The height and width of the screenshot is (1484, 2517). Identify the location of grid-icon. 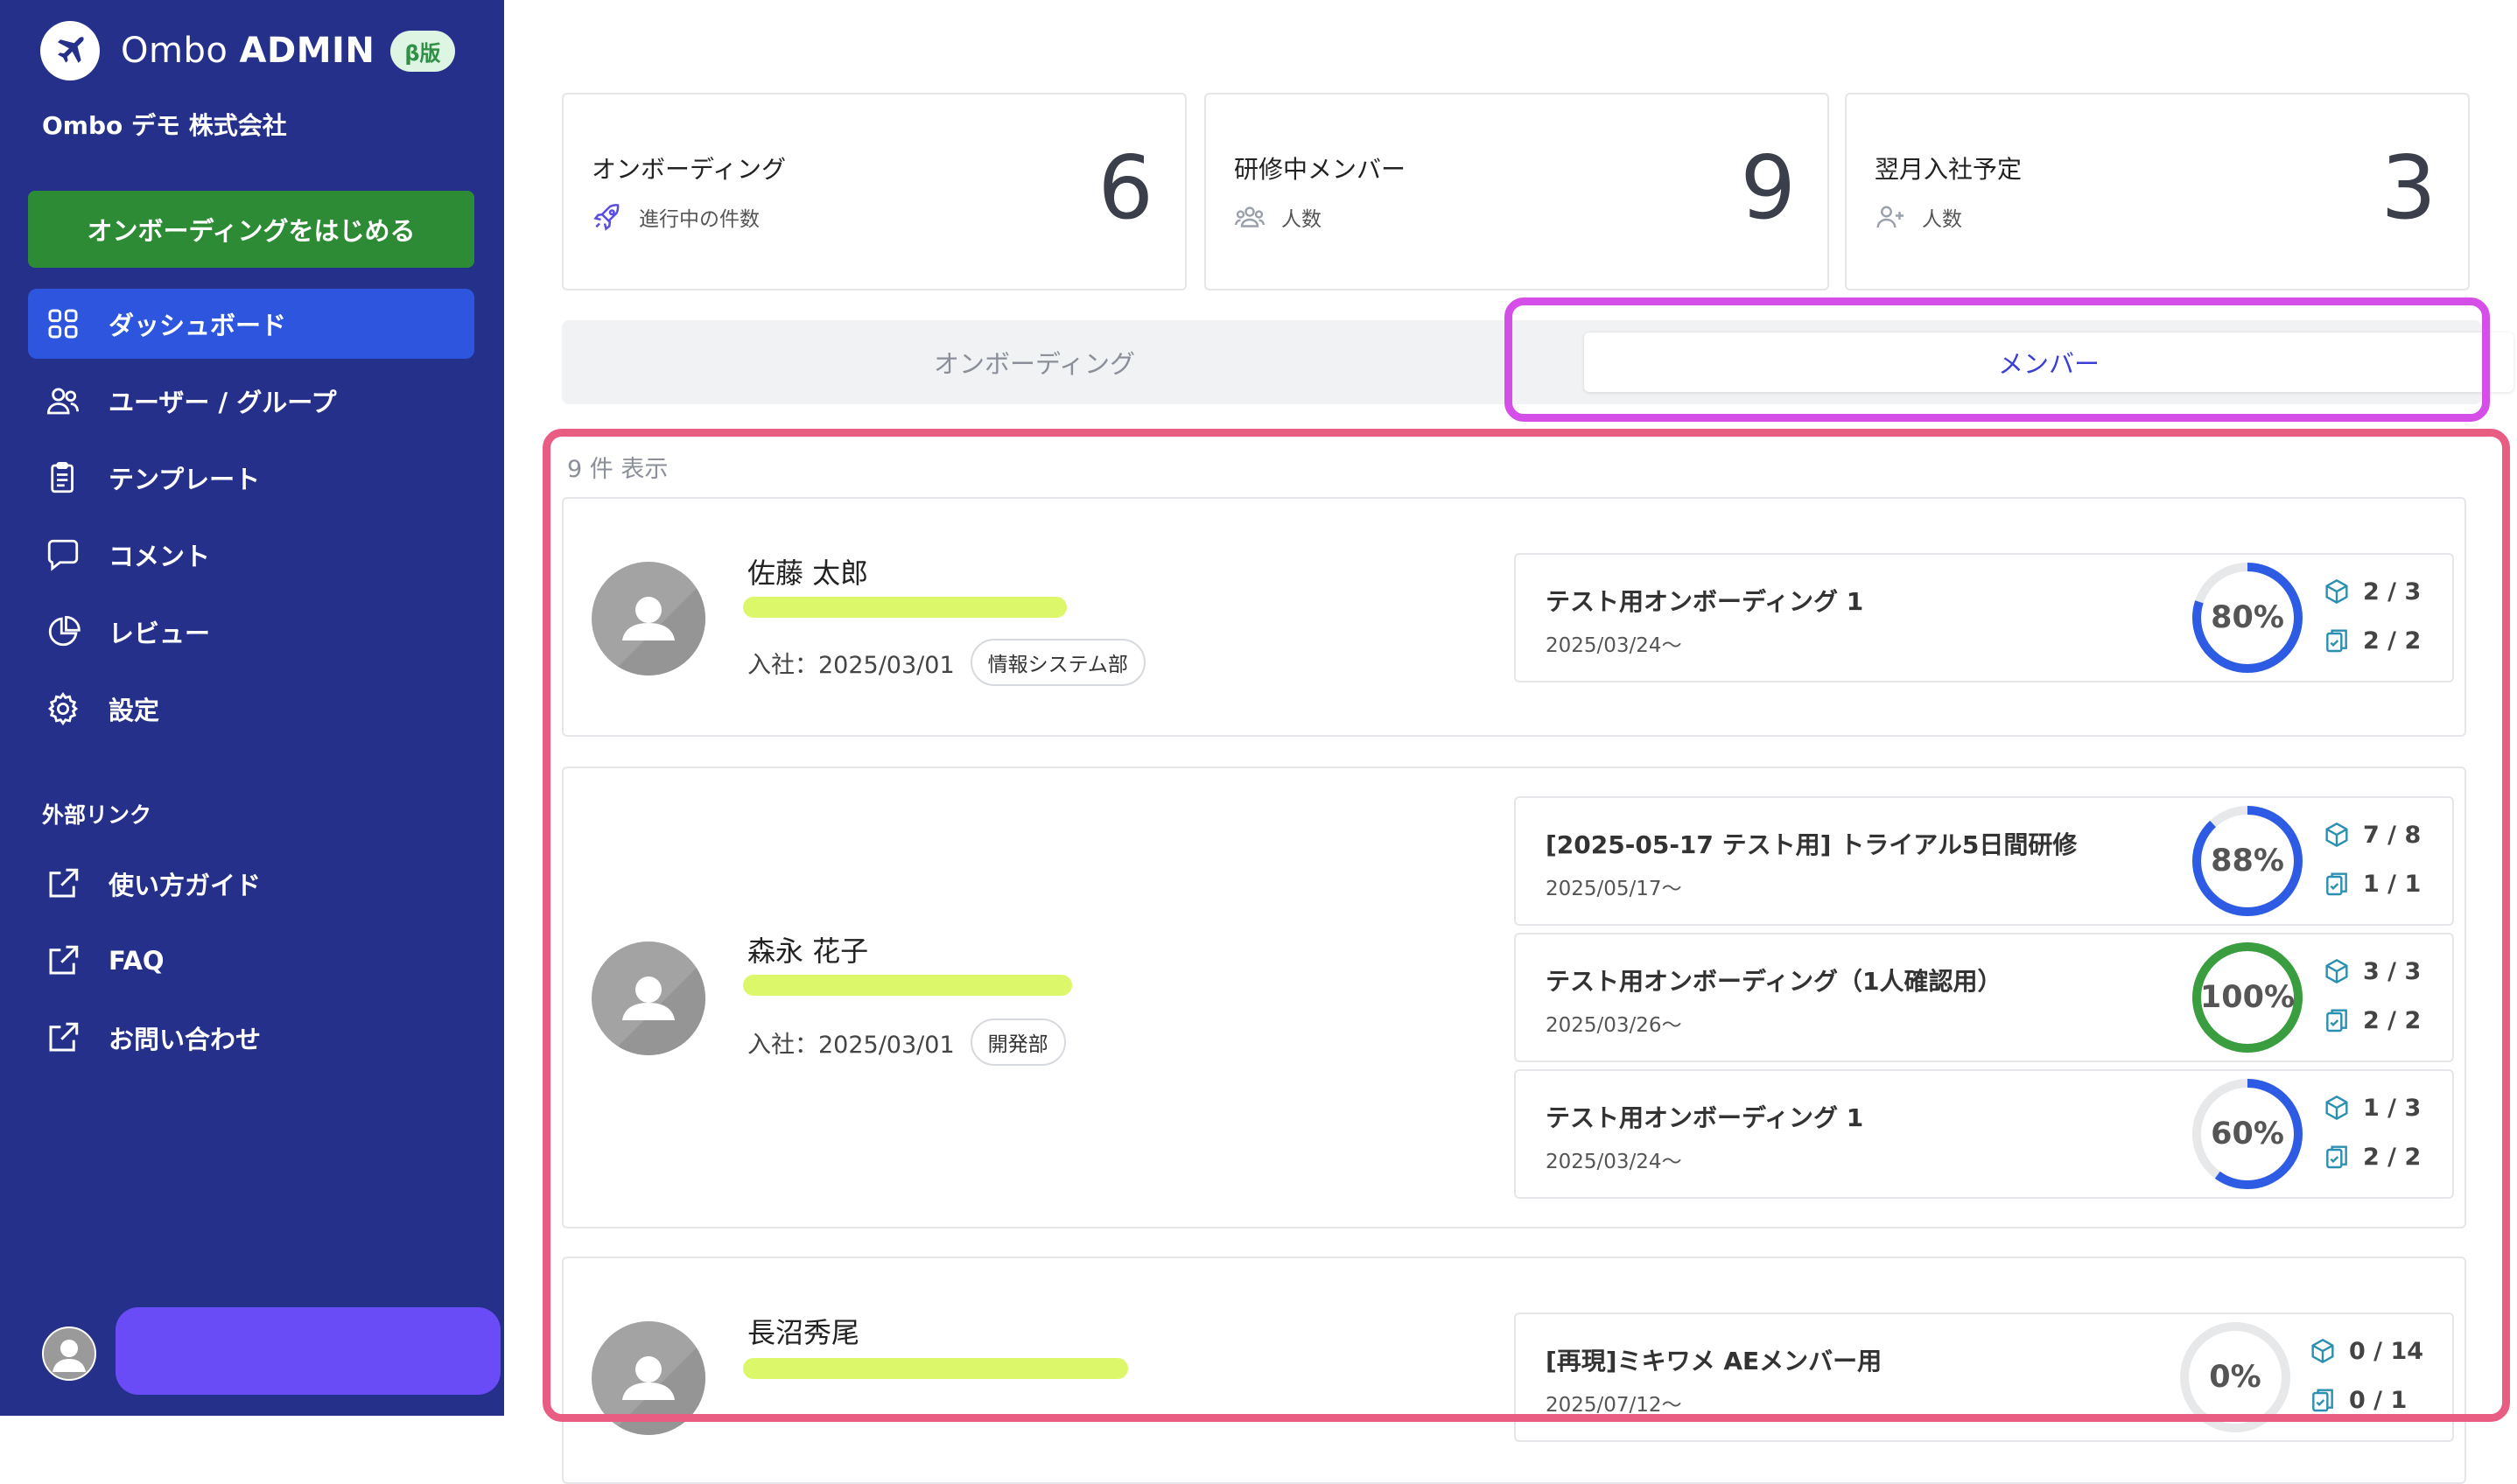
(63, 323).